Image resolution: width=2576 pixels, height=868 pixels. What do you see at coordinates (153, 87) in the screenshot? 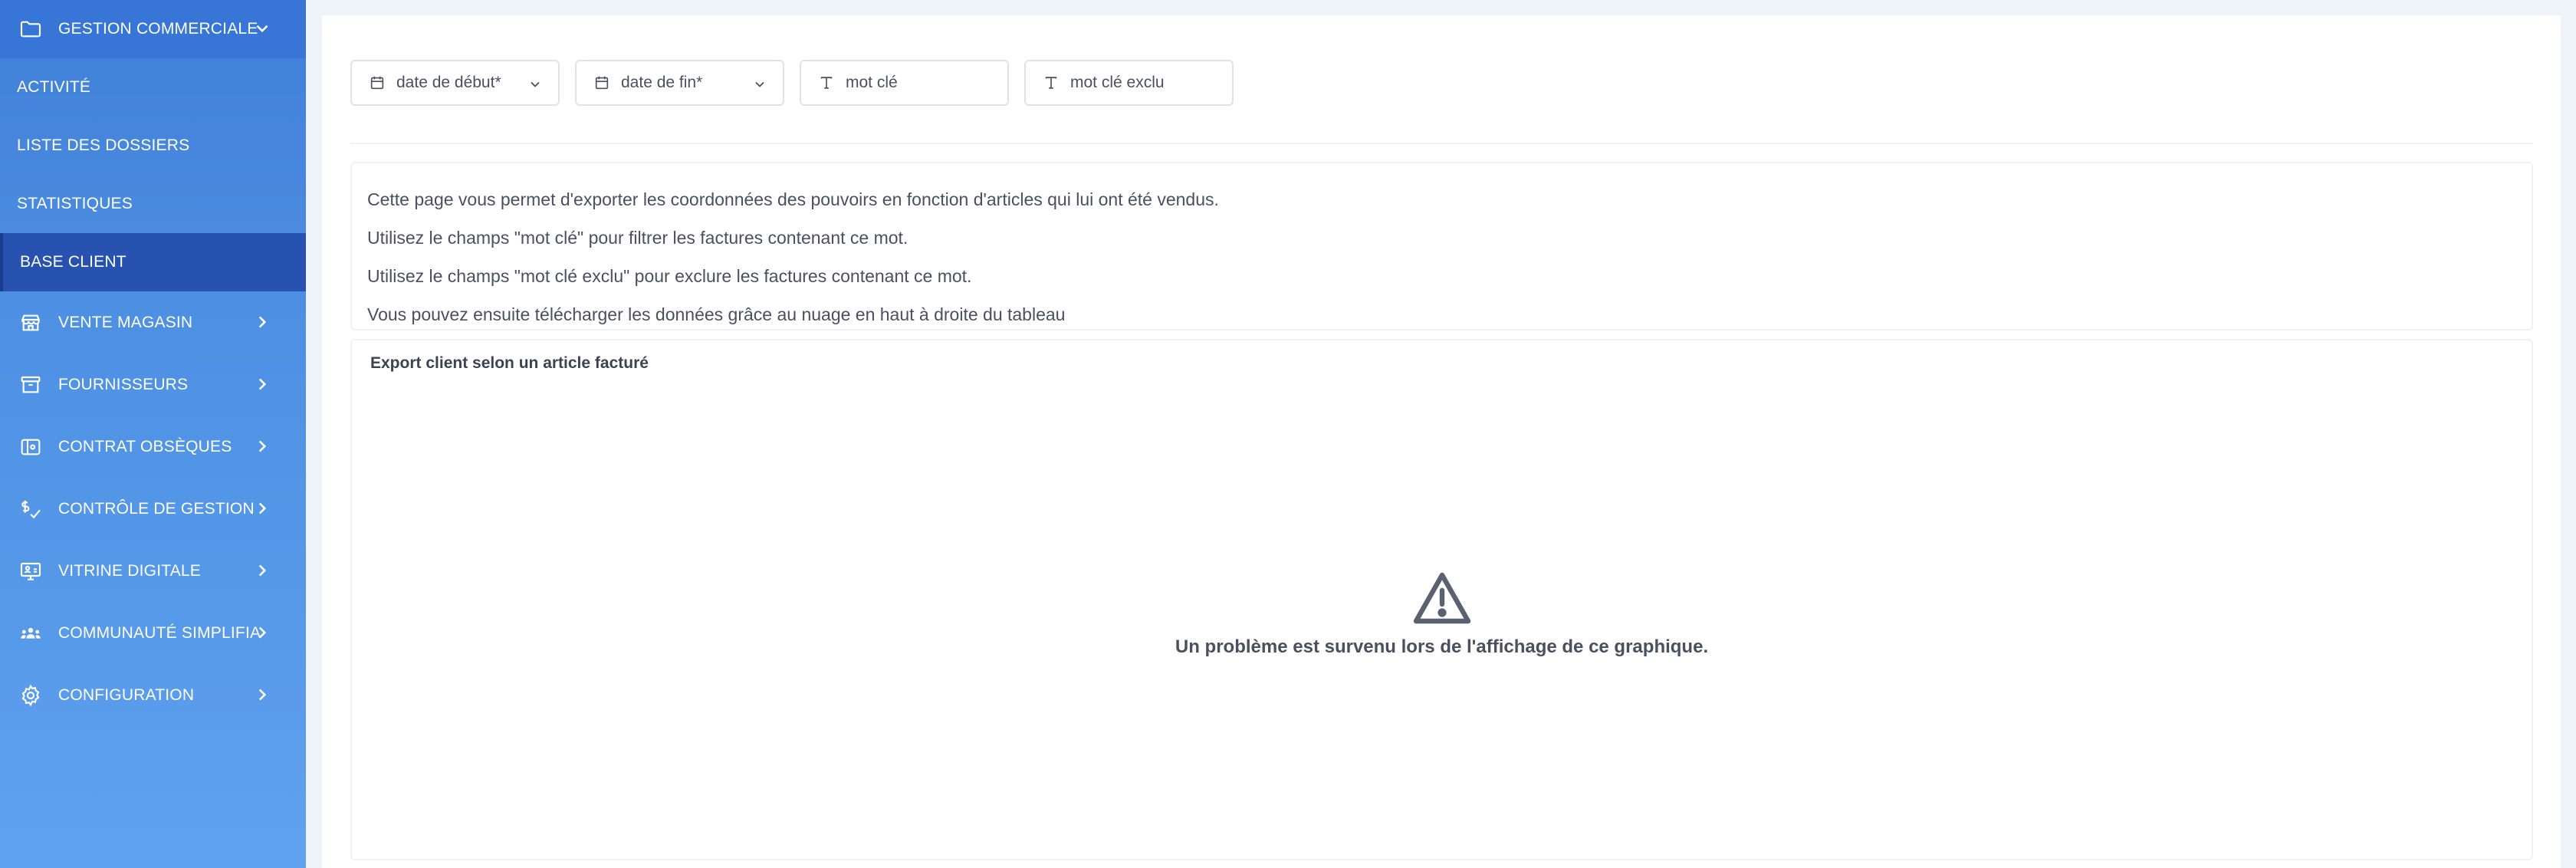
I see `sidebar-item-activite: ACTIVITÉ` at bounding box center [153, 87].